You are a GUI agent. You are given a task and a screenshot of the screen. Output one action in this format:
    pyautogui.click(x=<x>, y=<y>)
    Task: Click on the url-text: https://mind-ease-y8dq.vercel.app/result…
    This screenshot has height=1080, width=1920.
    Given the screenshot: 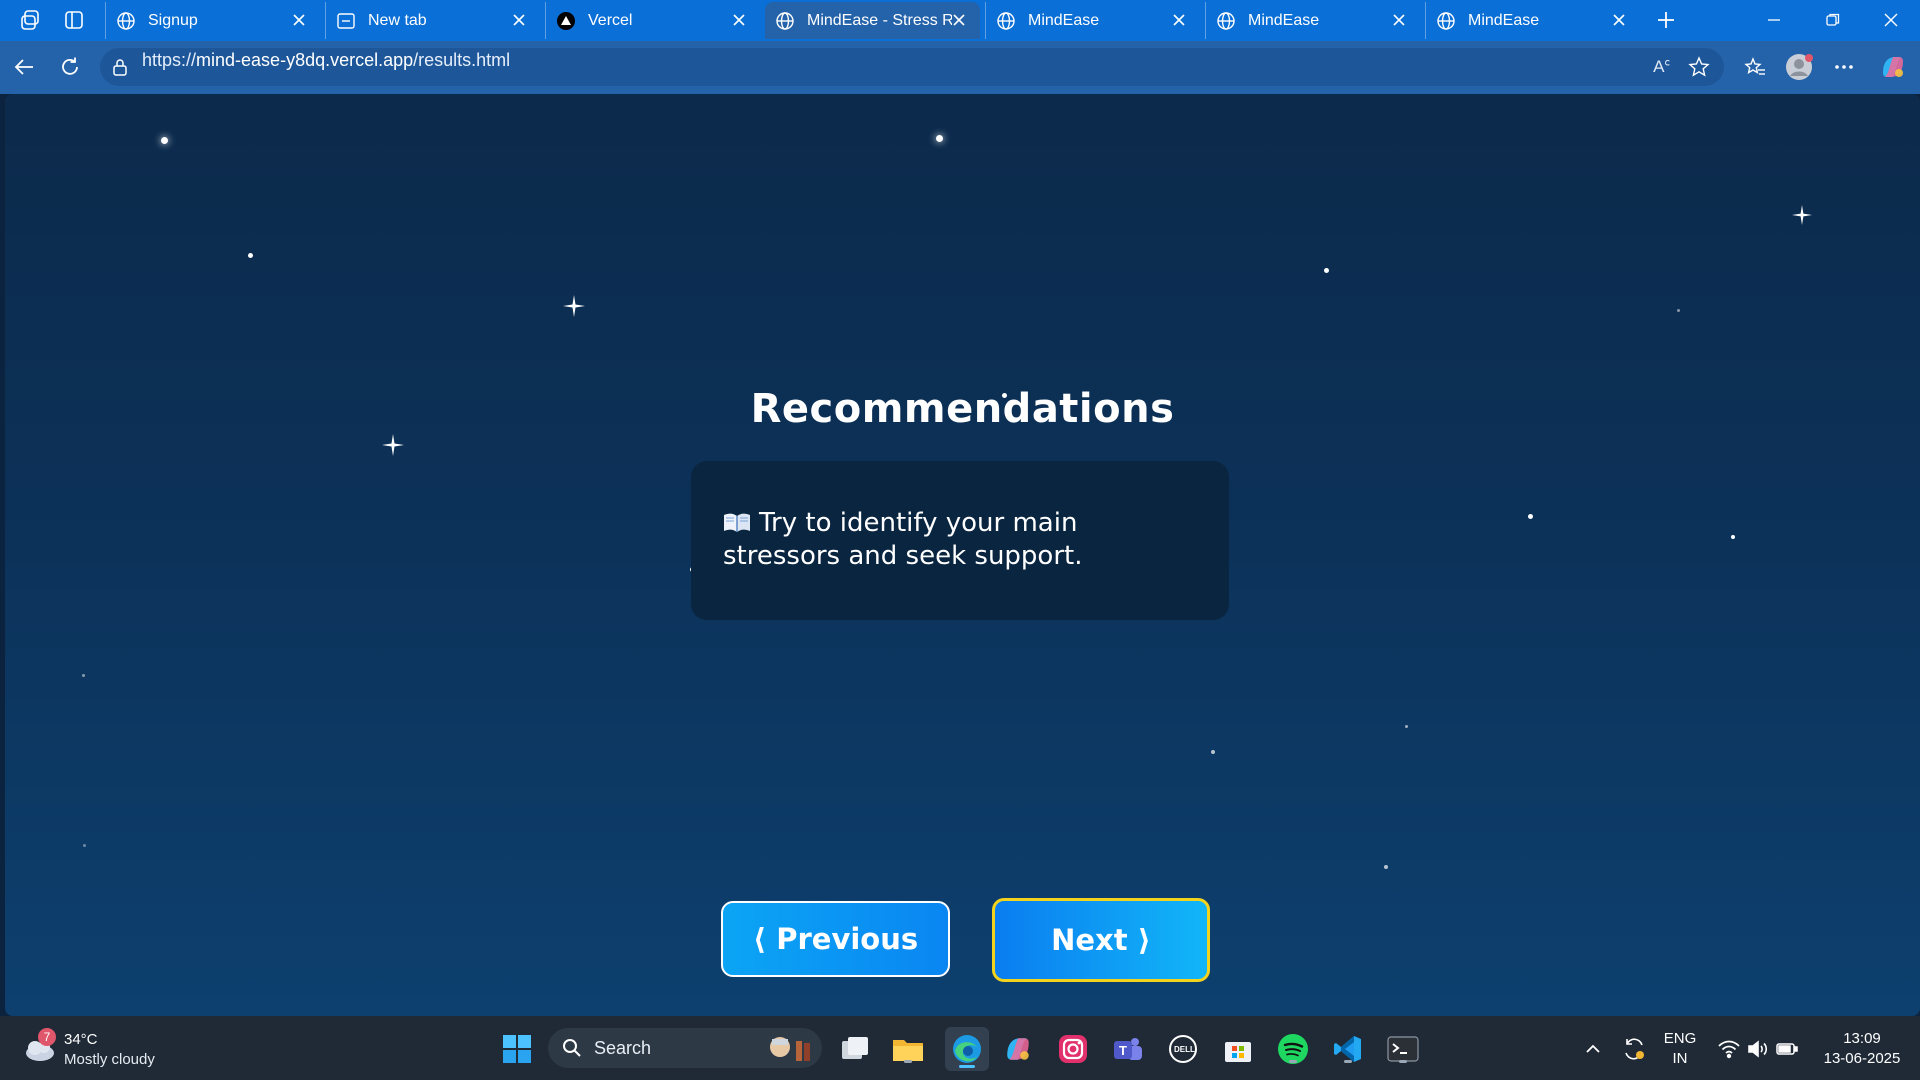 What is the action you would take?
    pyautogui.click(x=326, y=60)
    